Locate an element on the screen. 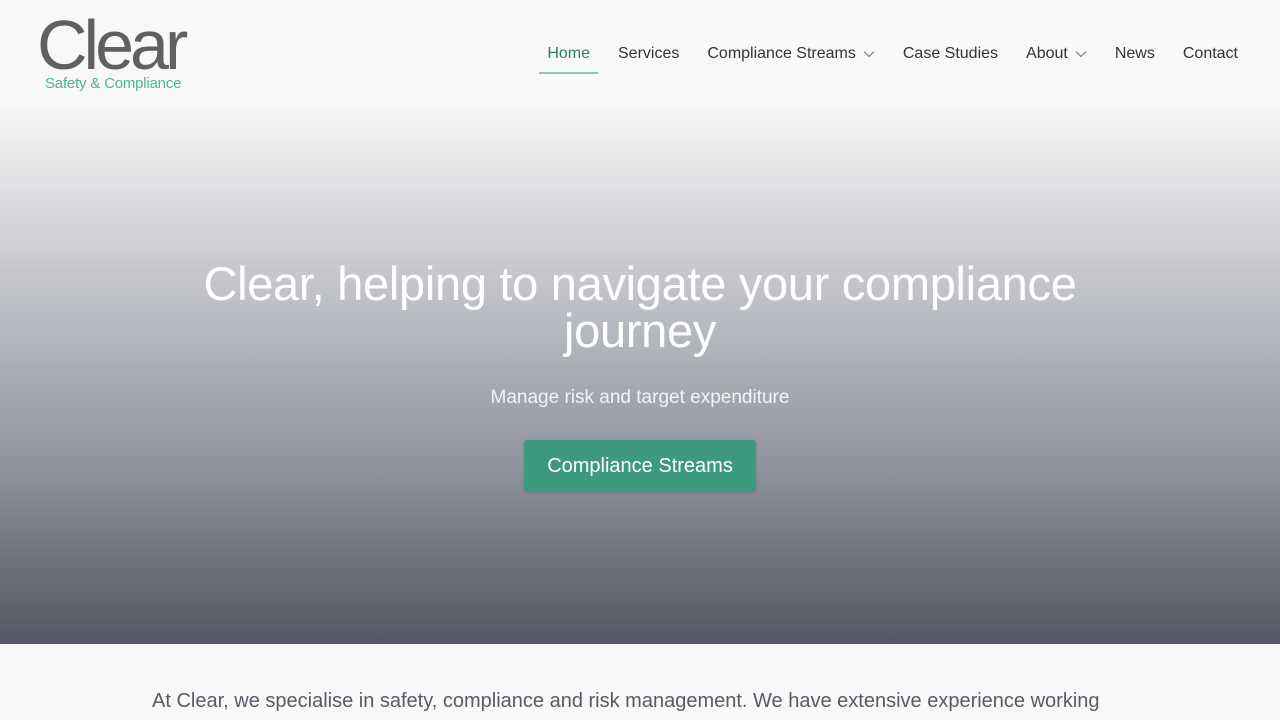 The image size is (1280, 720). nav-item-services: Services is located at coordinates (648, 54).